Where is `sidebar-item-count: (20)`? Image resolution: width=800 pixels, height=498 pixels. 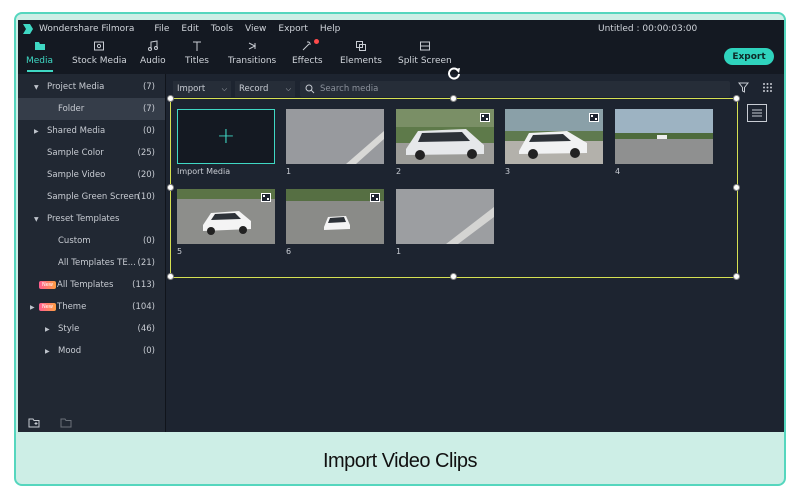 sidebar-item-count: (20) is located at coordinates (146, 175).